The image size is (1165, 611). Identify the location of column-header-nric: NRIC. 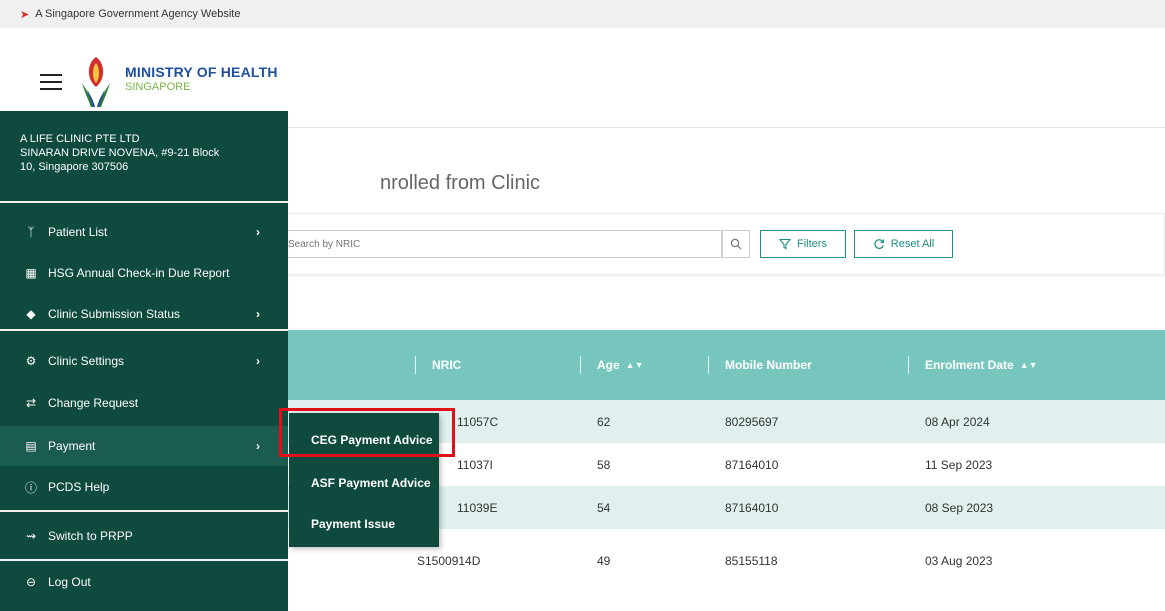
(447, 365).